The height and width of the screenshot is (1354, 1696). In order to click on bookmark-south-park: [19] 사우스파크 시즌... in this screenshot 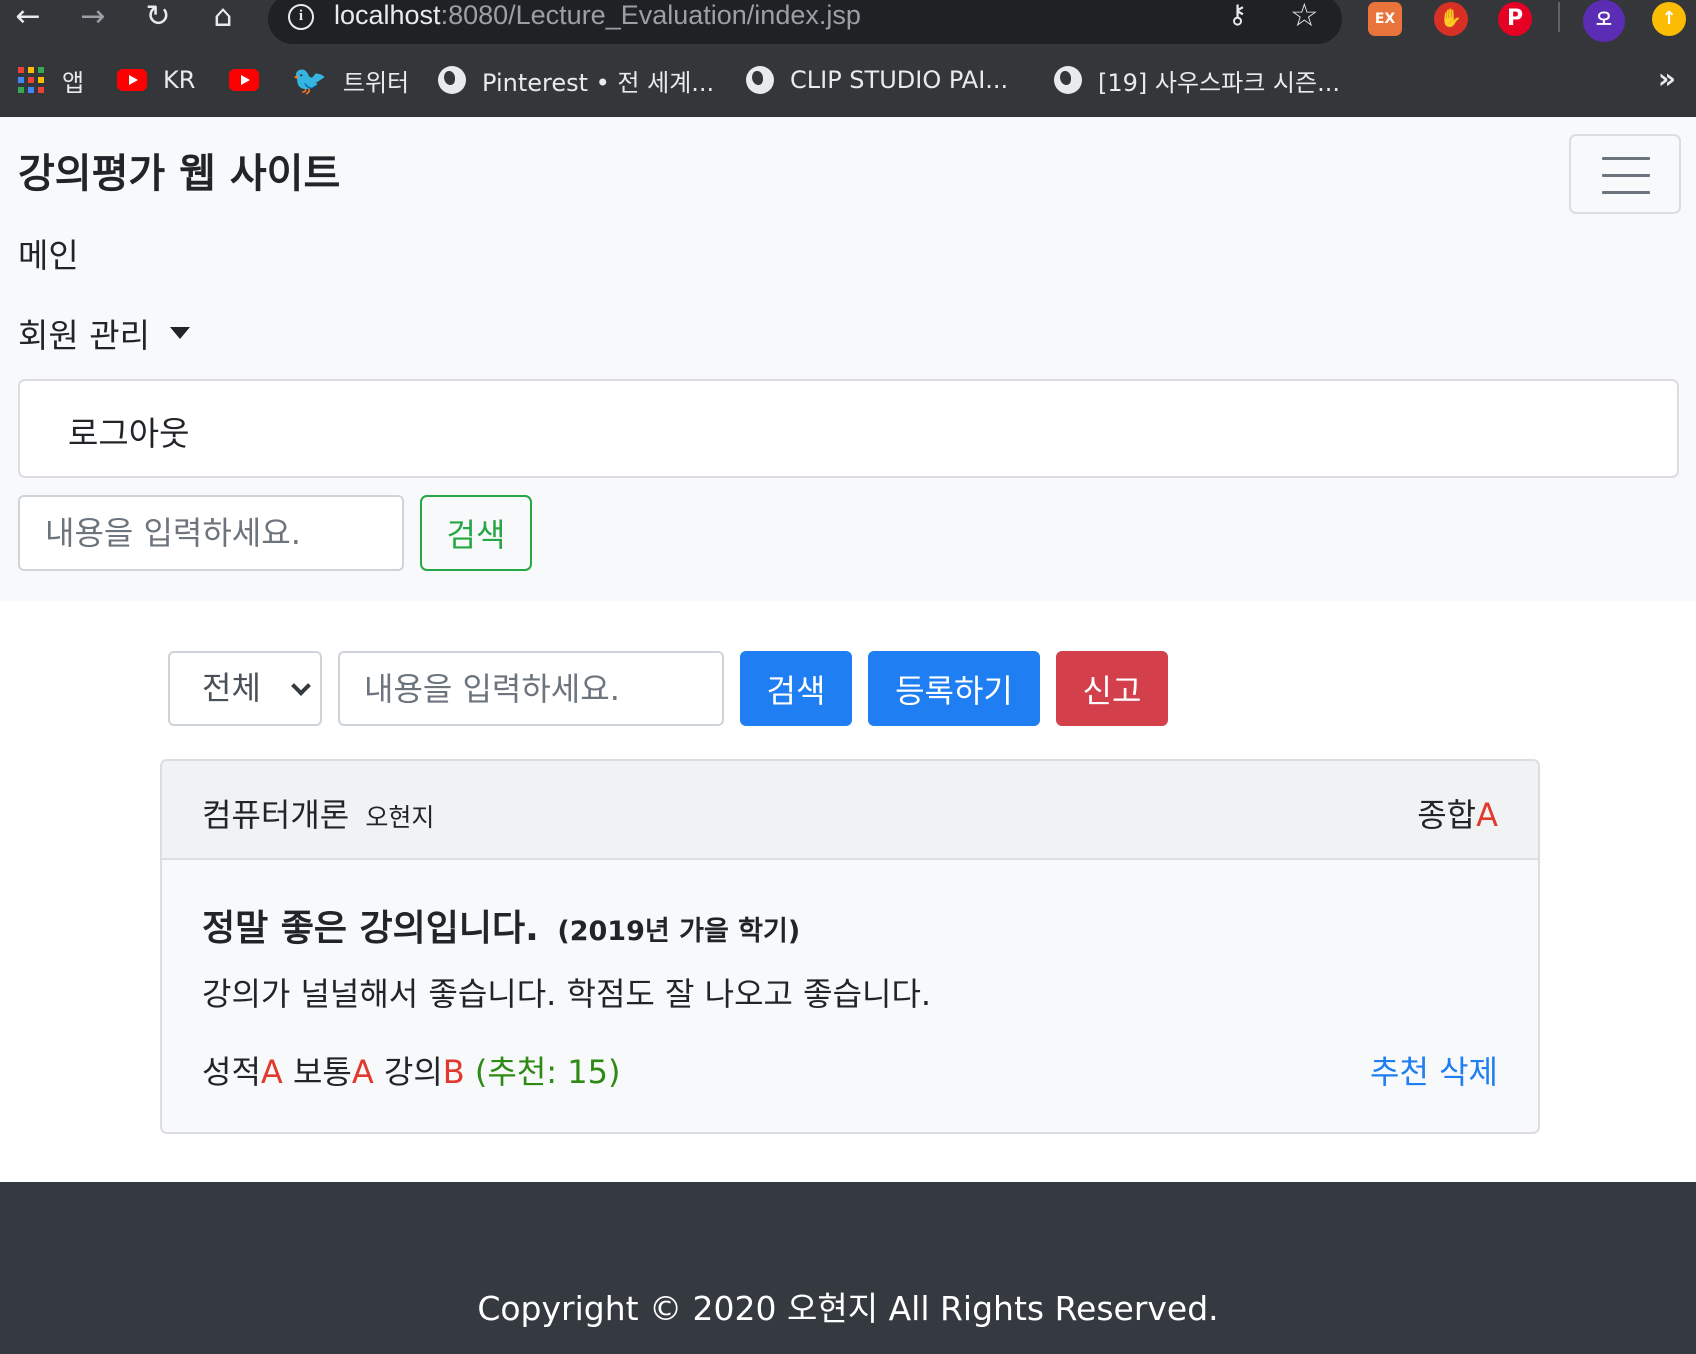, I will do `click(1197, 80)`.